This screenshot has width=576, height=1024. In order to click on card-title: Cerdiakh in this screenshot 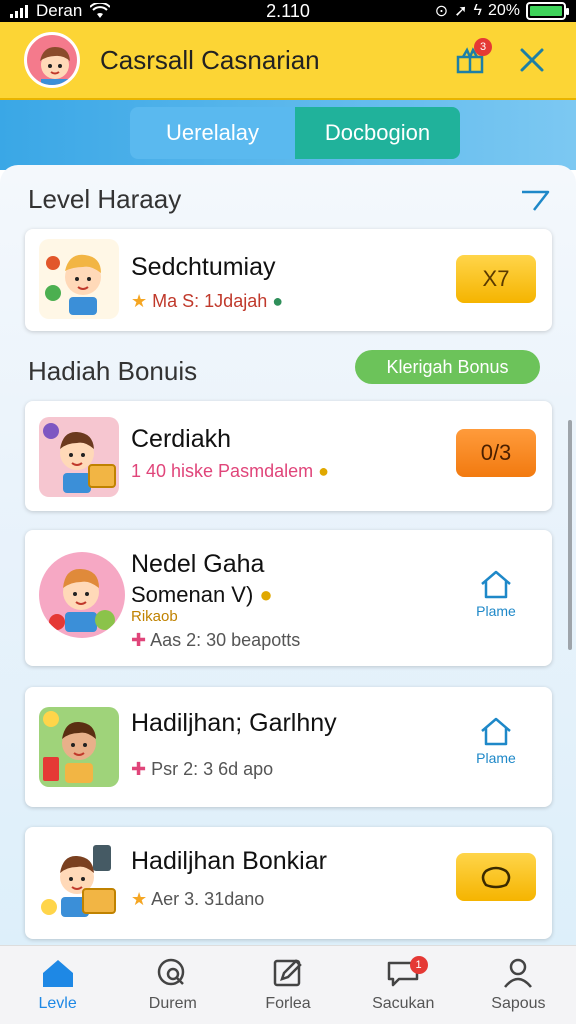, I will do `click(181, 439)`.